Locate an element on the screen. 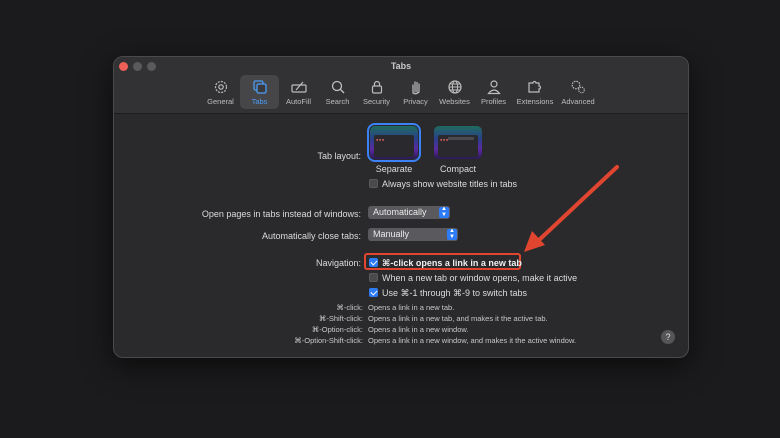  tab-autofill: AutoFill is located at coordinates (298, 92).